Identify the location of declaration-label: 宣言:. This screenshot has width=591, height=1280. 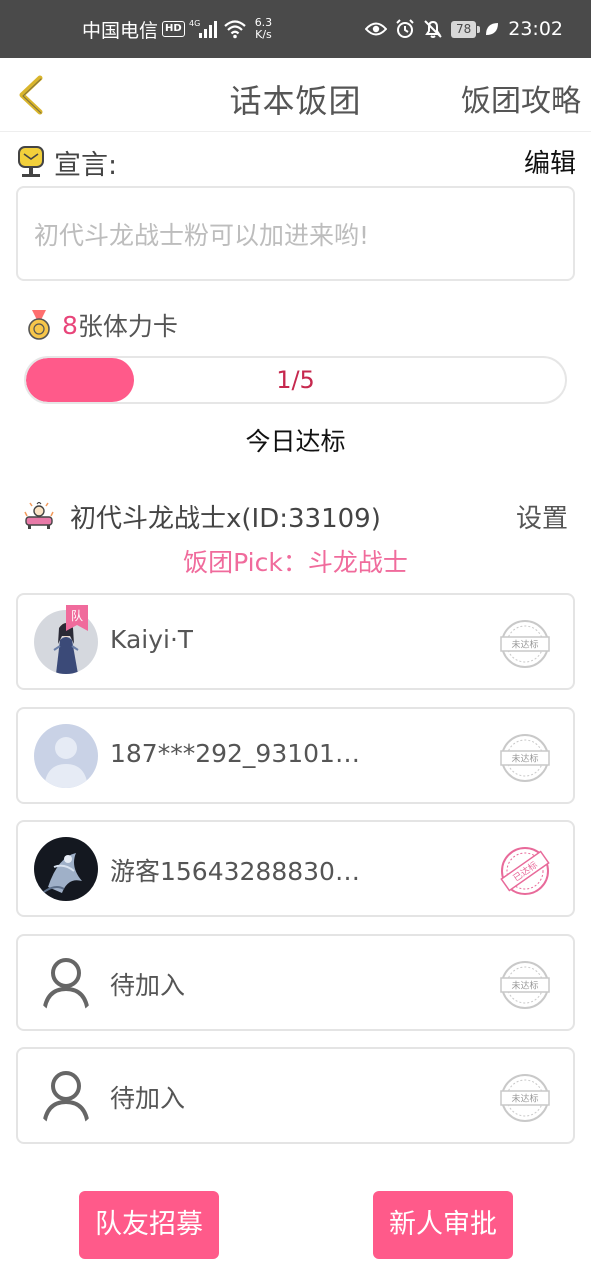
(86, 165).